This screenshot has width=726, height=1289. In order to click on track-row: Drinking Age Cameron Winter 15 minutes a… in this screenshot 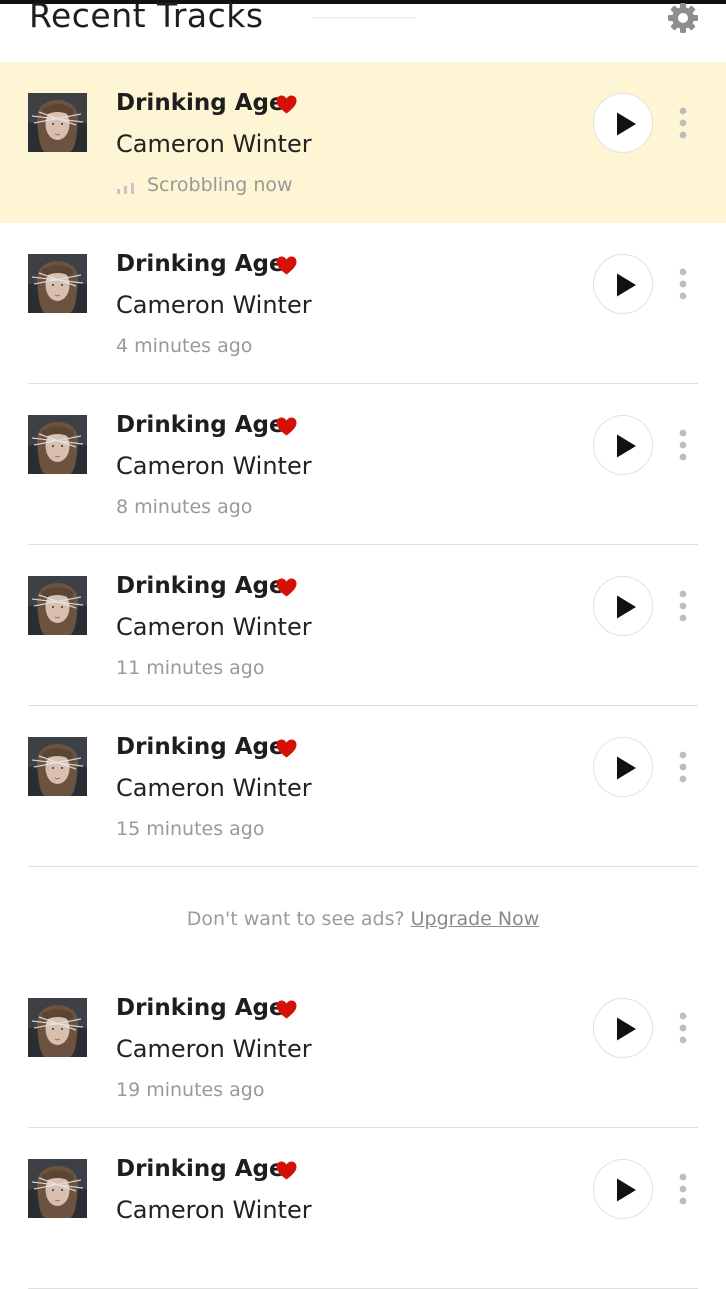, I will do `click(363, 786)`.